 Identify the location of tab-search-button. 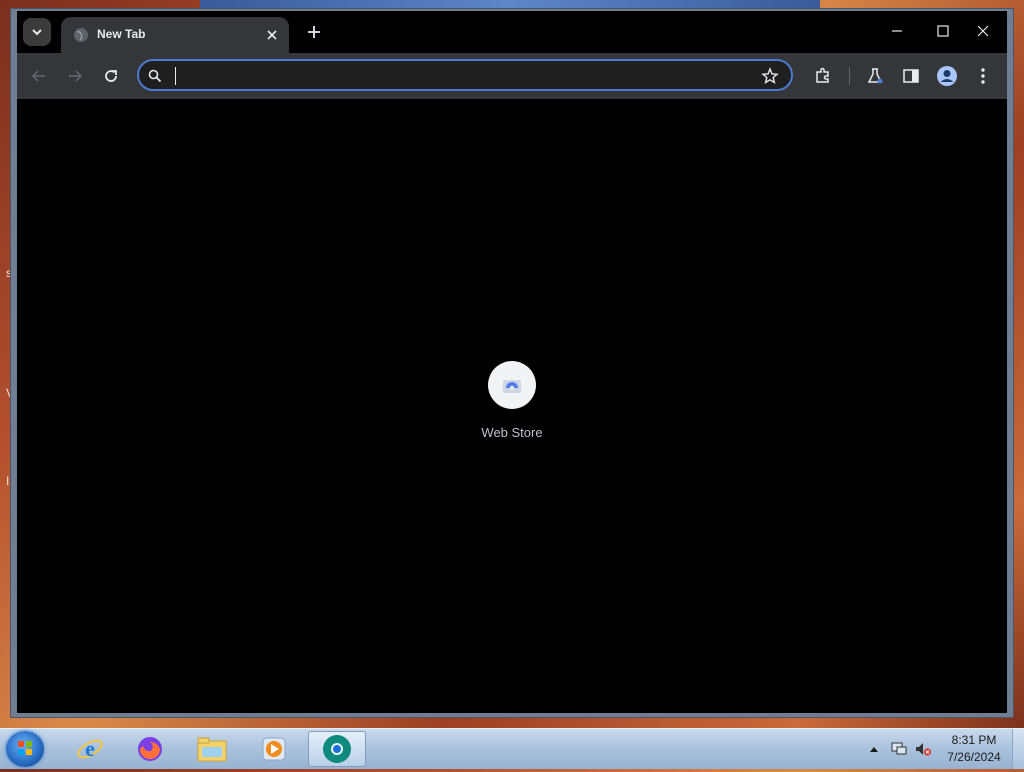
(37, 32).